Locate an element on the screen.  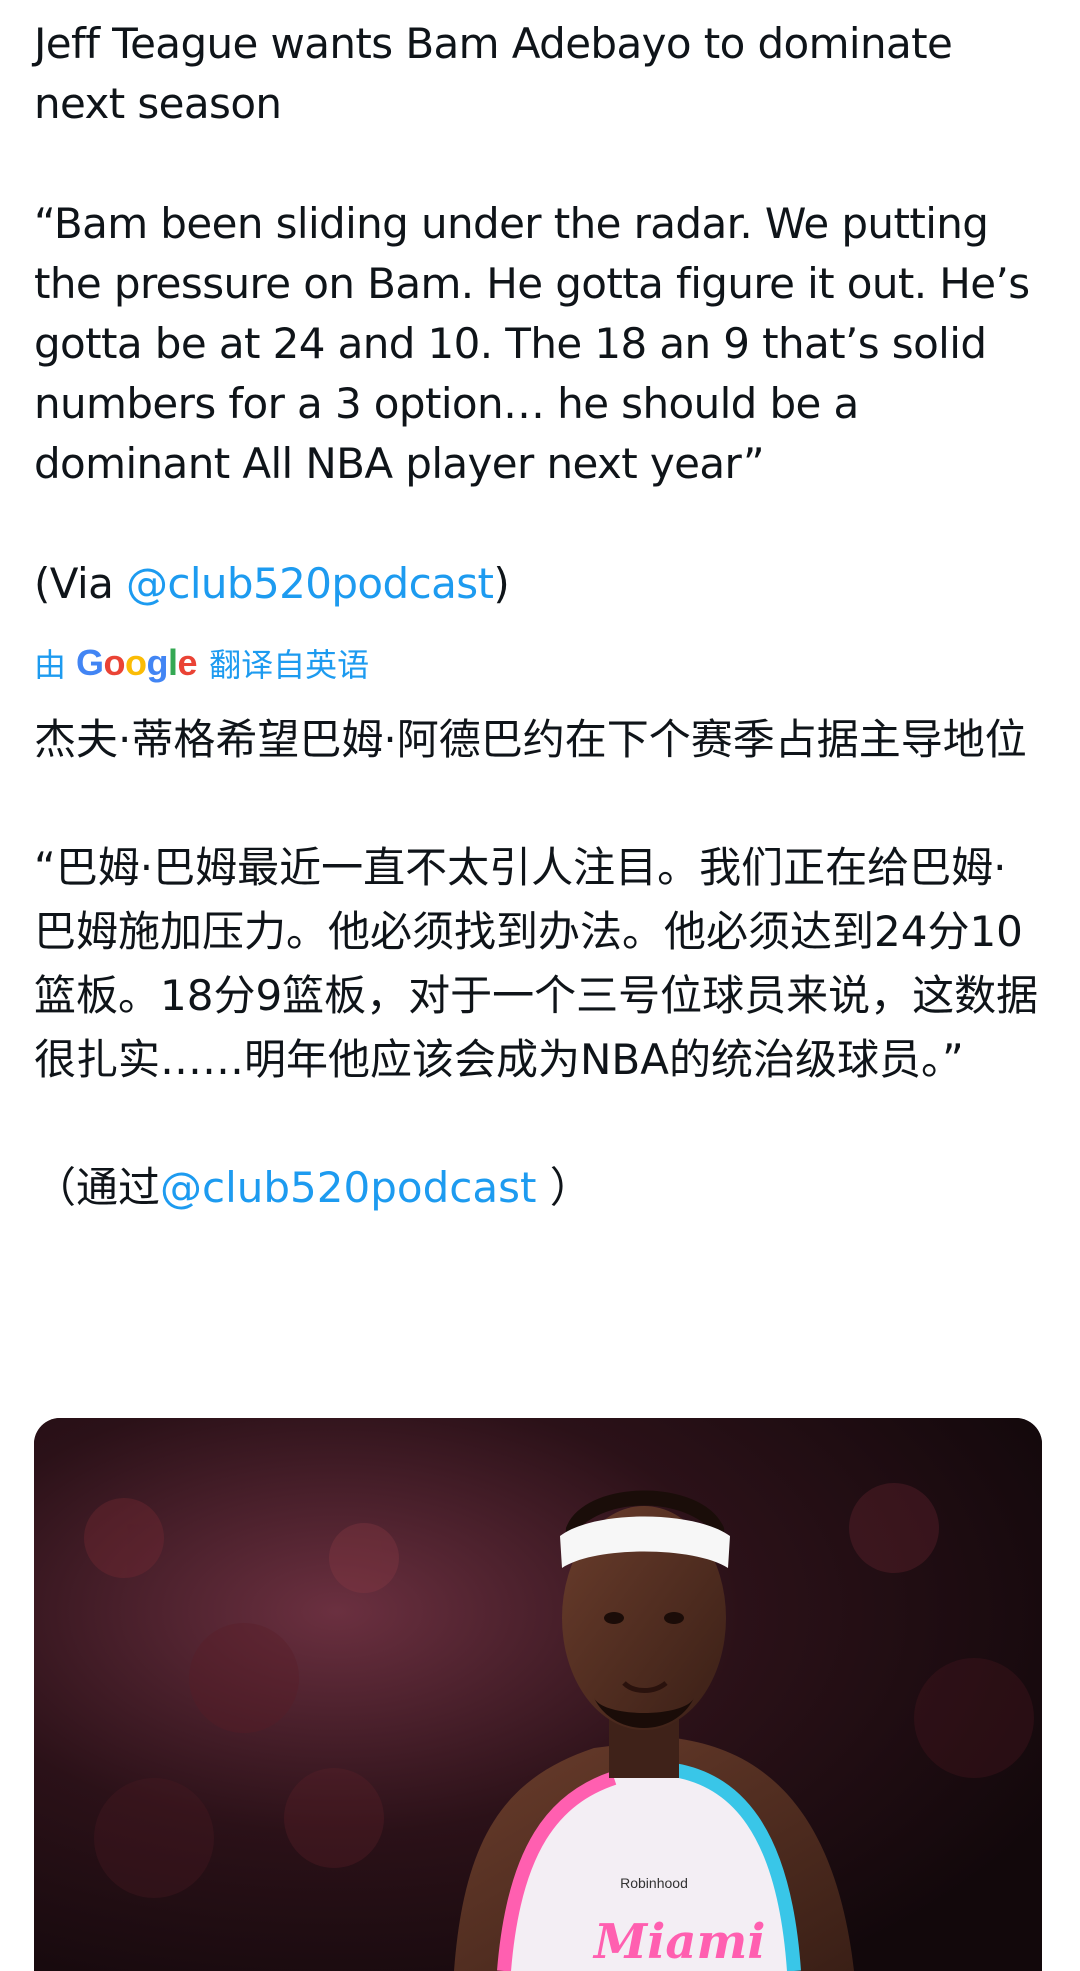
translated-from-label: 翻译自英语 is located at coordinates (289, 665).